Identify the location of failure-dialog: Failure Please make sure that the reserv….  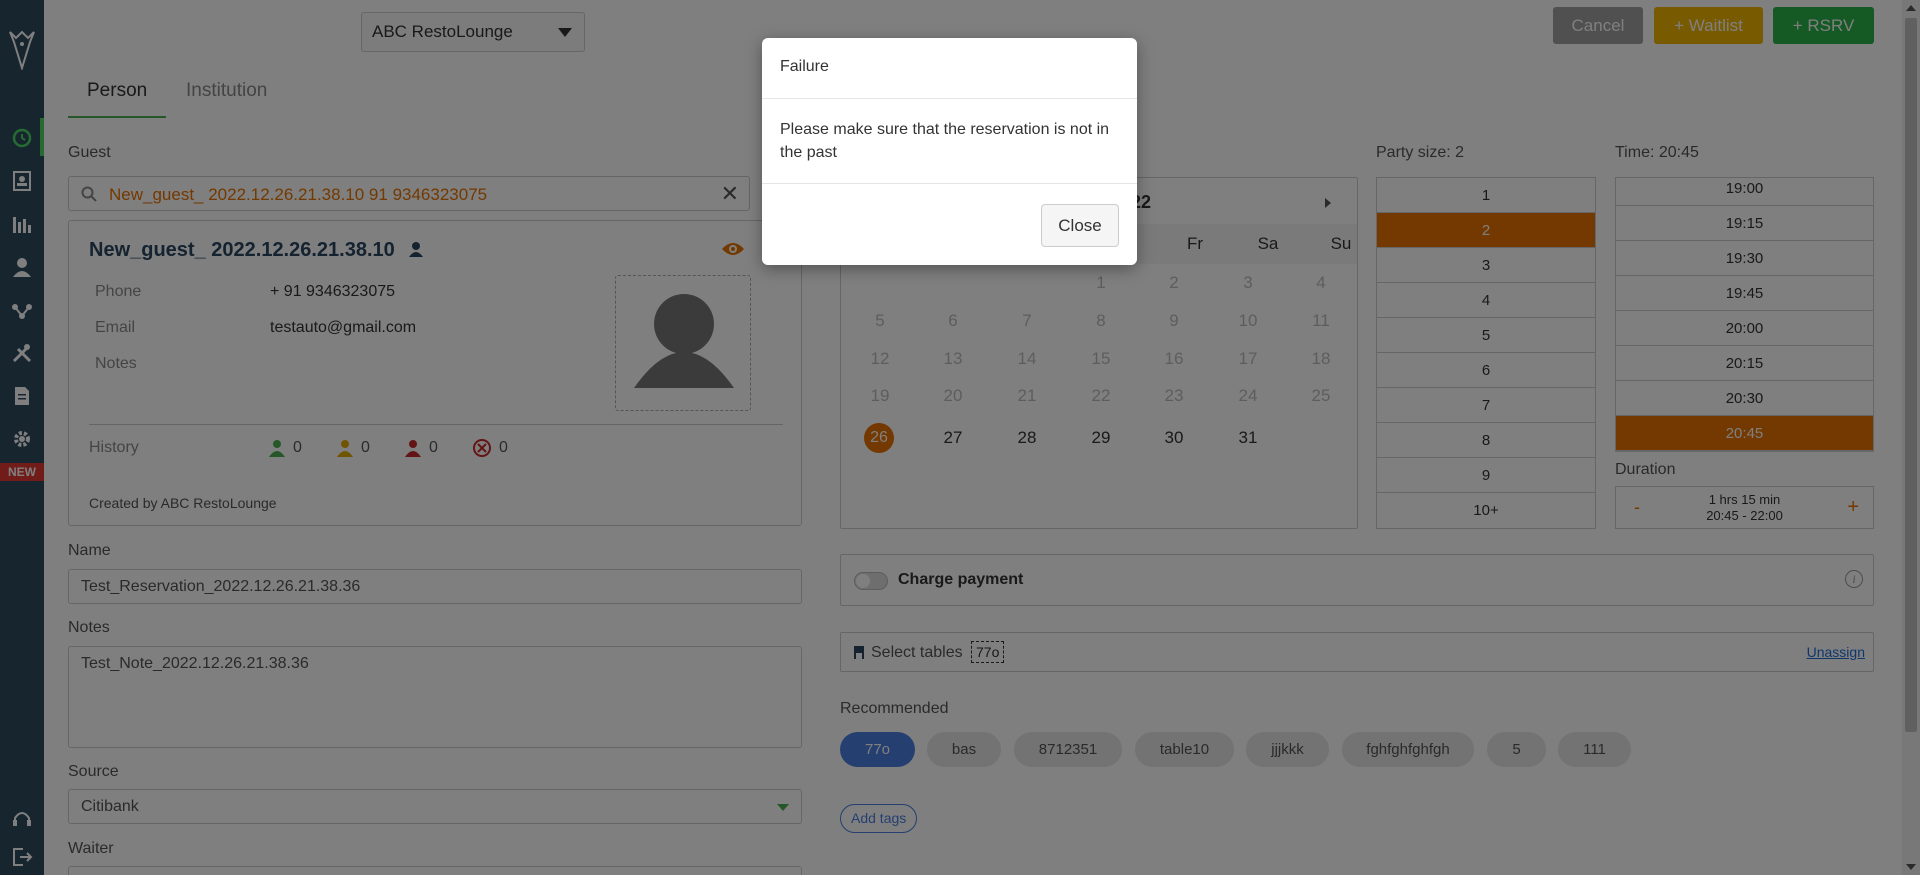
(949, 151).